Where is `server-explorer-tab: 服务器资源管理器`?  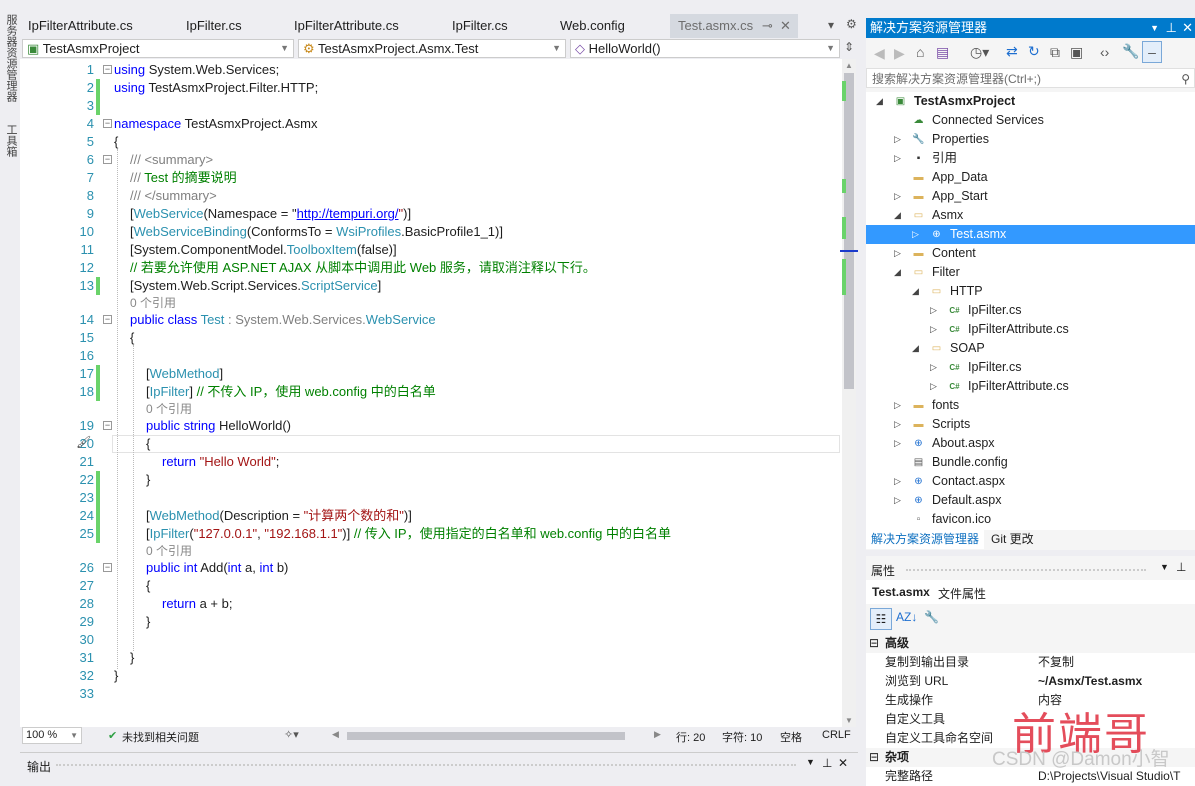
server-explorer-tab: 服务器资源管理器 is located at coordinates (11, 58).